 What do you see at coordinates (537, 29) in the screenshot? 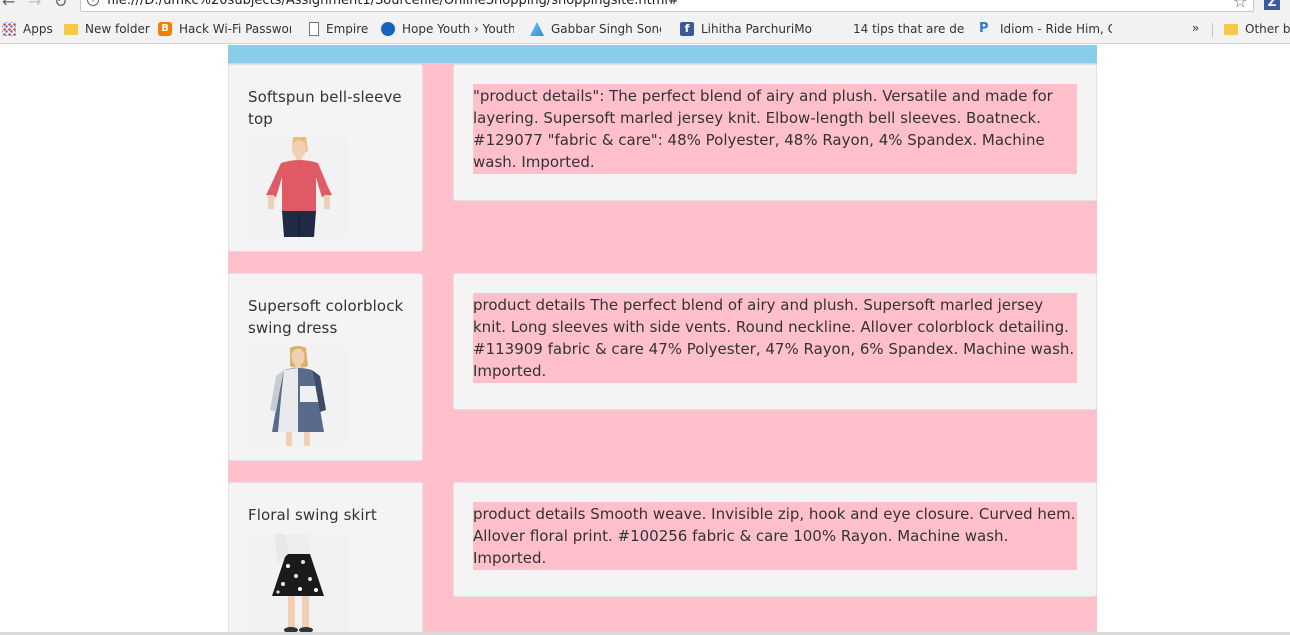
I see `gabbar-icon` at bounding box center [537, 29].